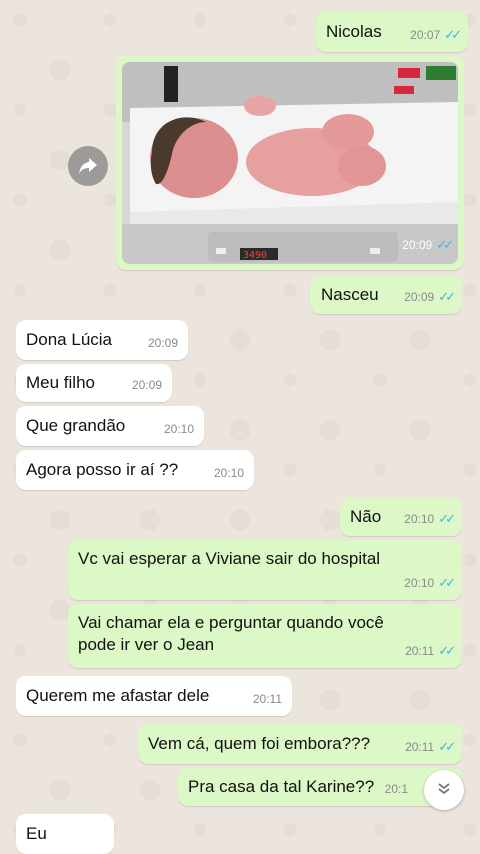 The height and width of the screenshot is (854, 480). What do you see at coordinates (281, 786) in the screenshot?
I see `message-text: Pra casa da tal Karine??` at bounding box center [281, 786].